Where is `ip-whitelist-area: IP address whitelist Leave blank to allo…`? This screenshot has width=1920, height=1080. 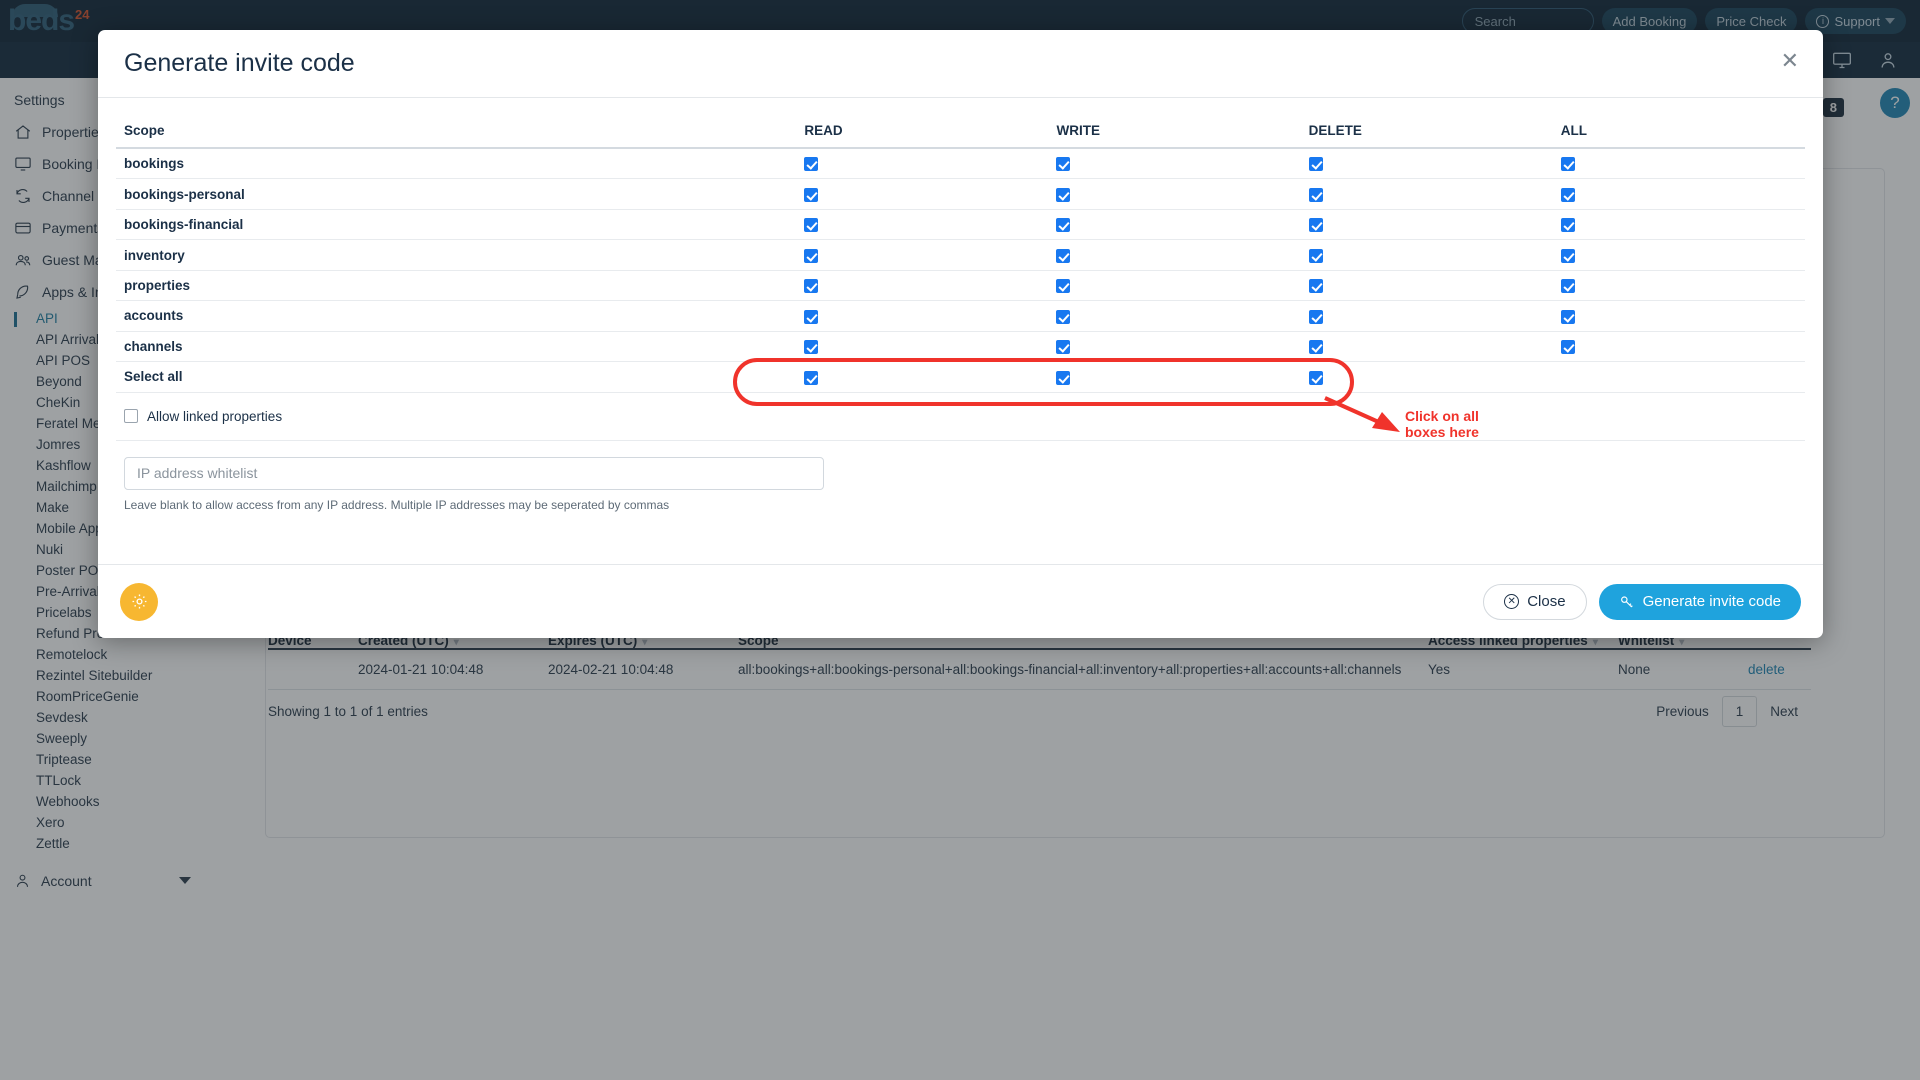 ip-whitelist-area: IP address whitelist Leave blank to allo… is located at coordinates (960, 476).